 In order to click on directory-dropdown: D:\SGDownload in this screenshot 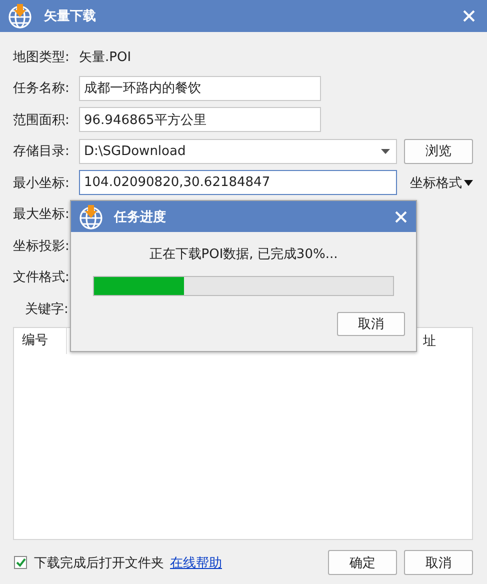, I will do `click(238, 151)`.